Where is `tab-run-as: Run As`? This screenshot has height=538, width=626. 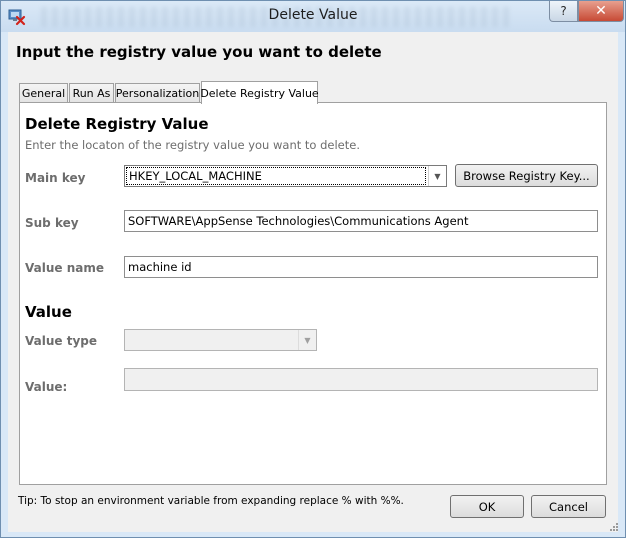
tab-run-as: Run As is located at coordinates (91, 93).